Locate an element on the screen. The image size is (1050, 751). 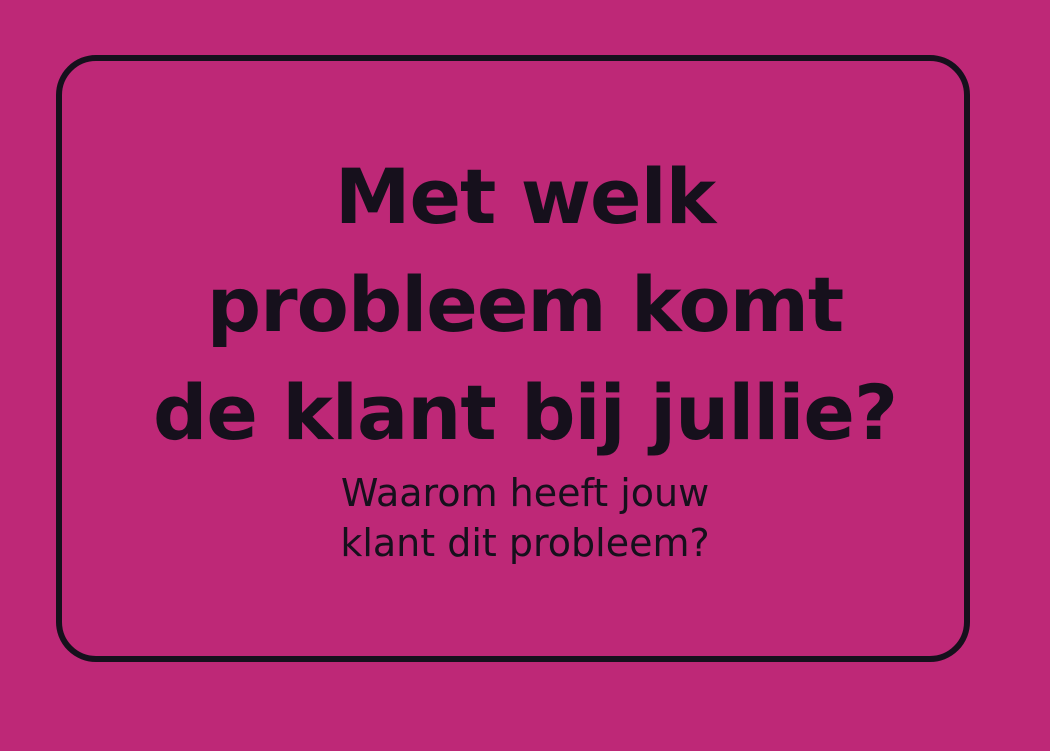
sub-question-line: Waarom heeft jouw is located at coordinates (525, 493).